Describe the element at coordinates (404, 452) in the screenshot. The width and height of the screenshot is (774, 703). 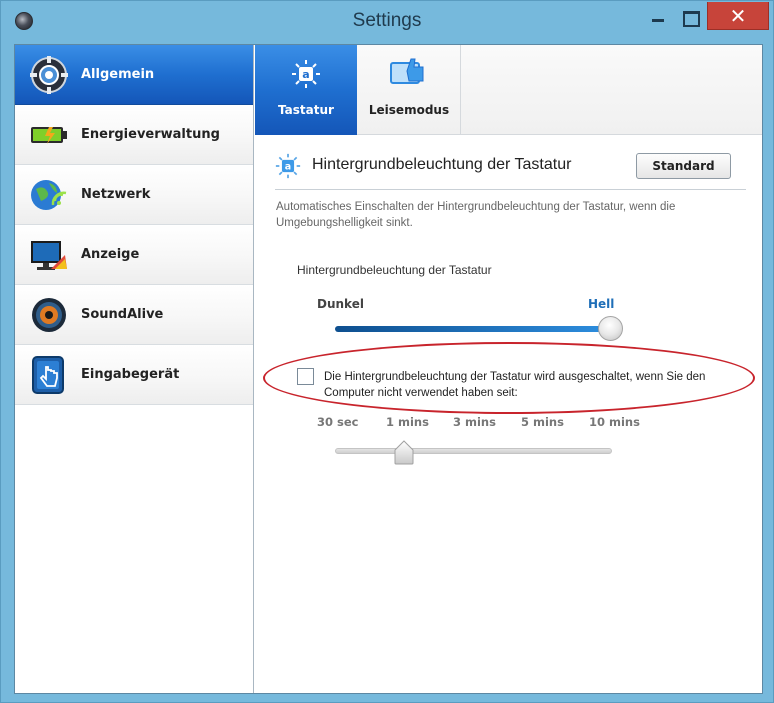
I see `timeout-slider-thumb` at that location.